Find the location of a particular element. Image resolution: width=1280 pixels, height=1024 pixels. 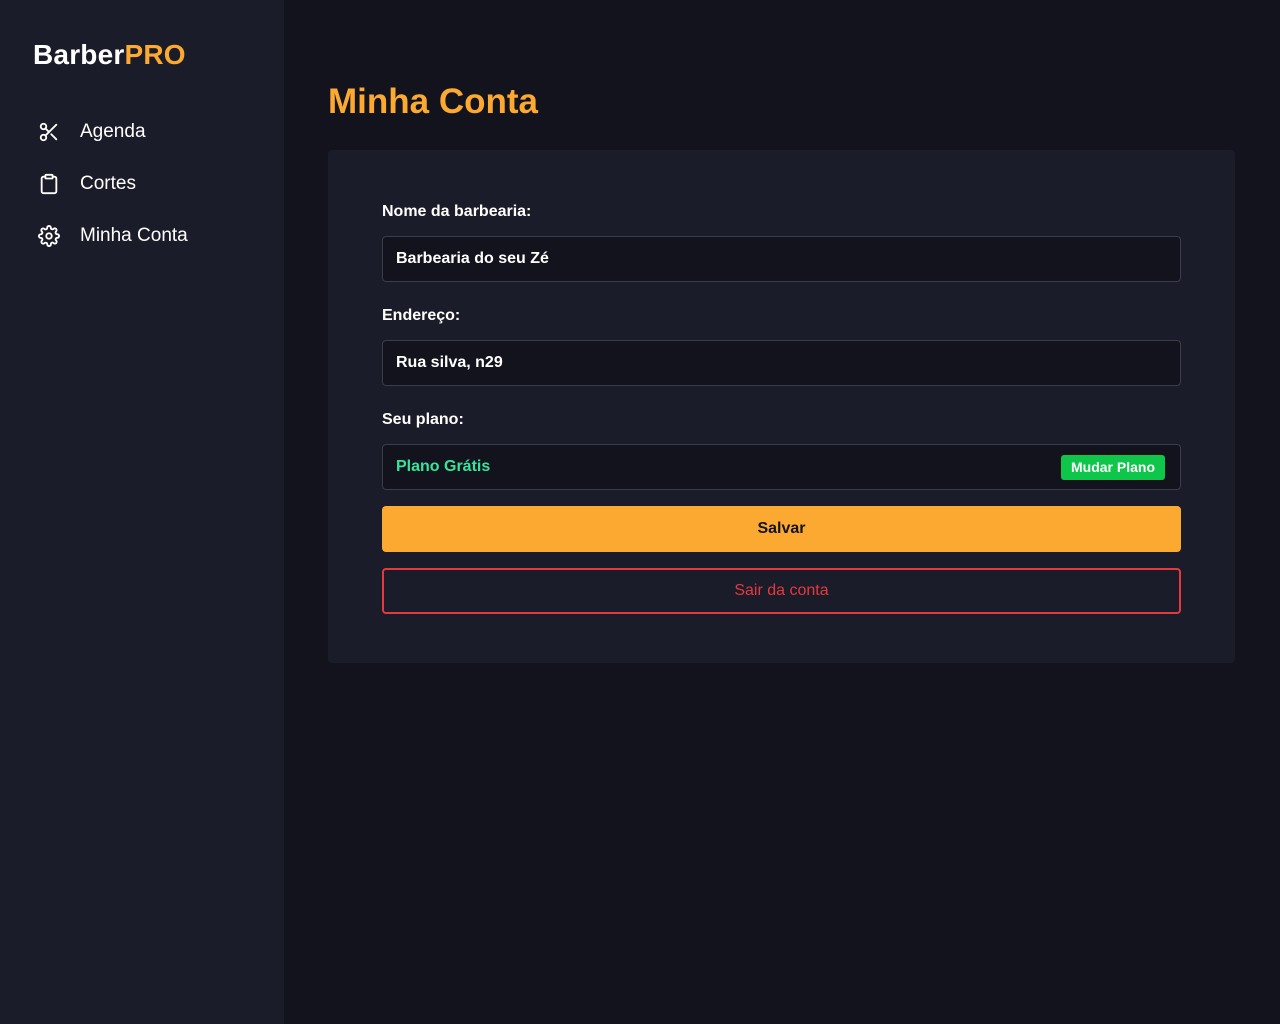

gear-icon is located at coordinates (49, 236).